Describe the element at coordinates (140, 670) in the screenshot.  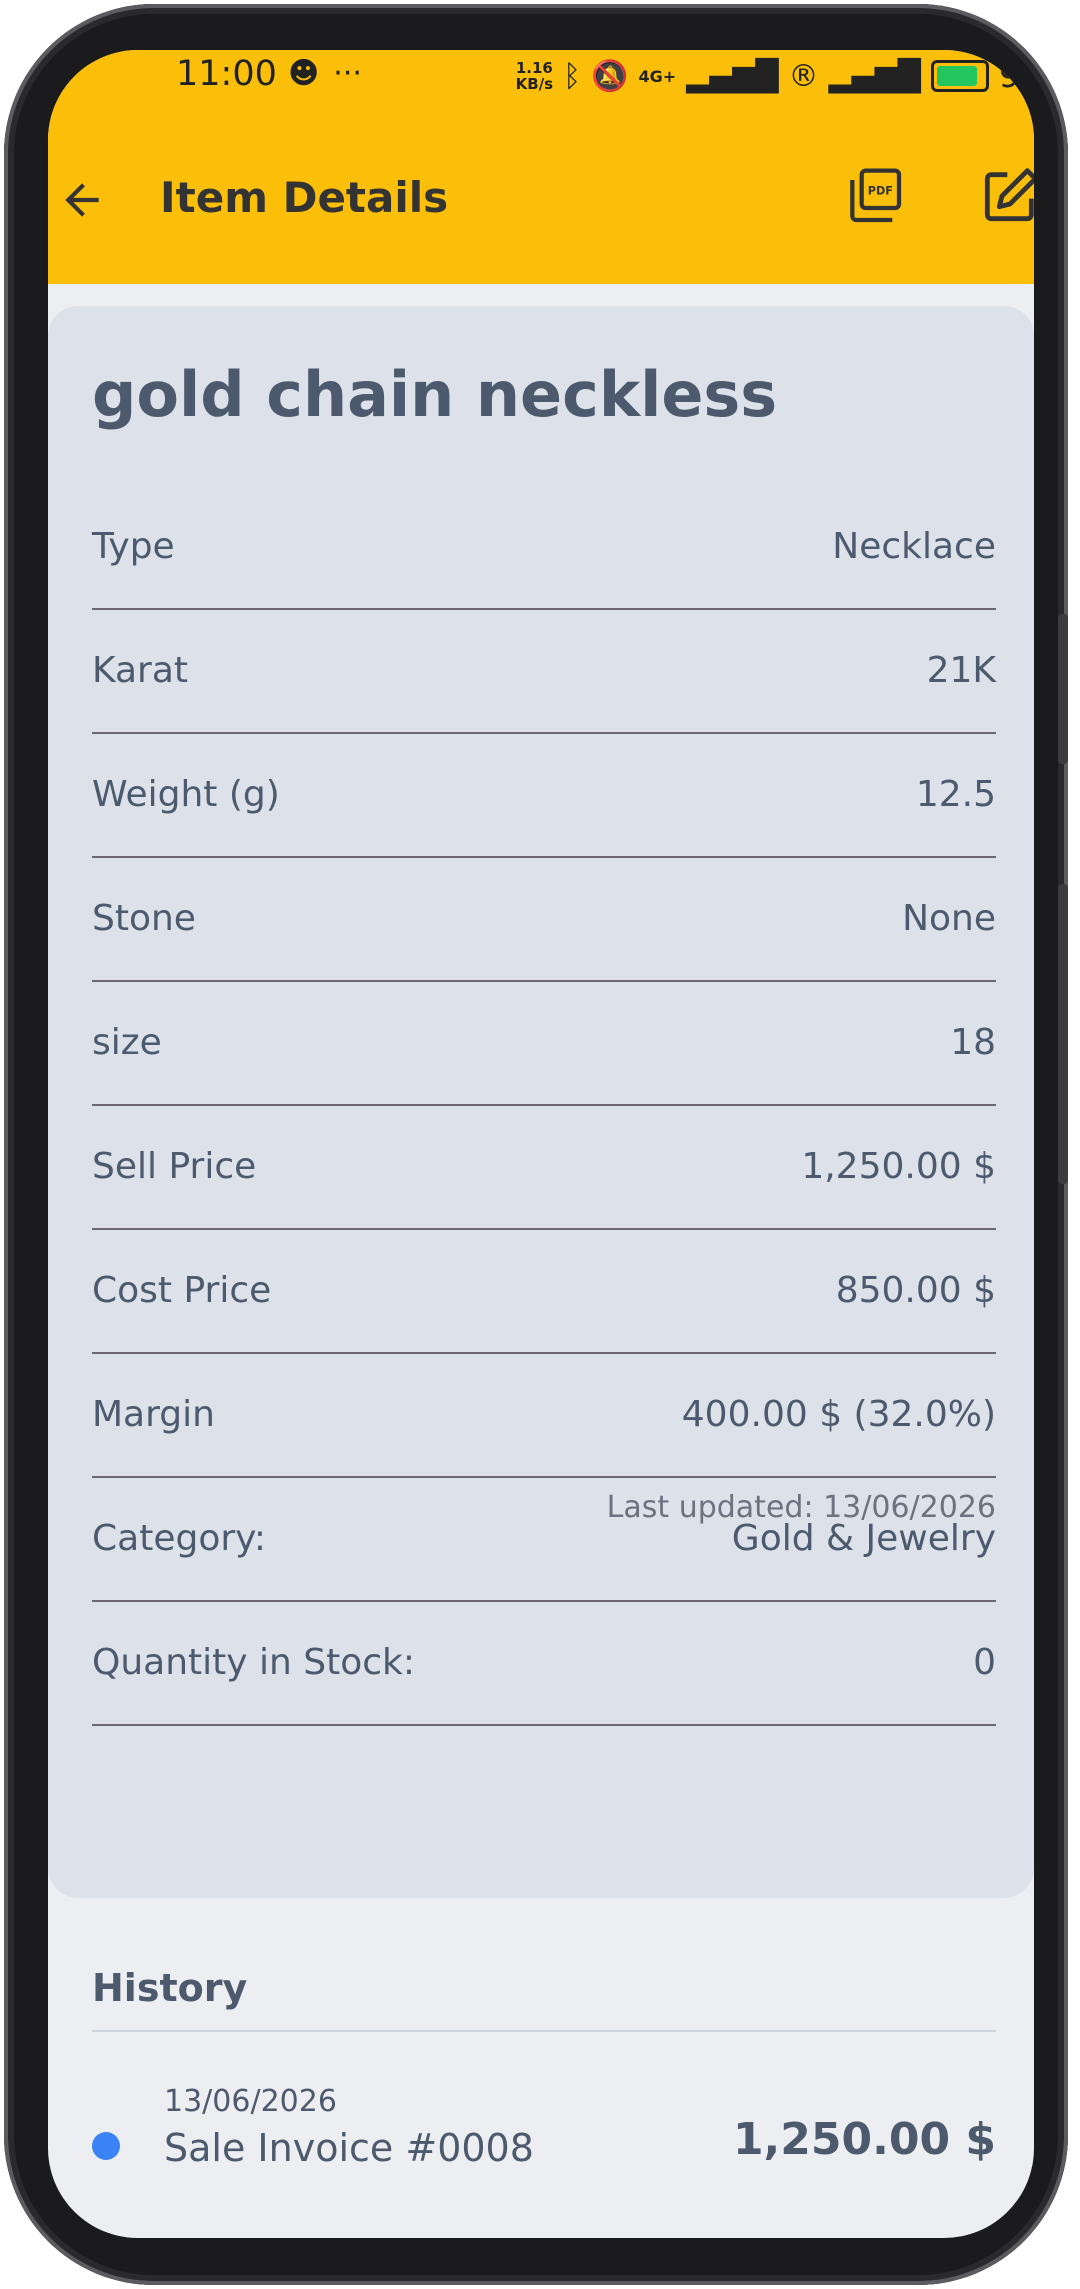
I see `detail-label: Karat` at that location.